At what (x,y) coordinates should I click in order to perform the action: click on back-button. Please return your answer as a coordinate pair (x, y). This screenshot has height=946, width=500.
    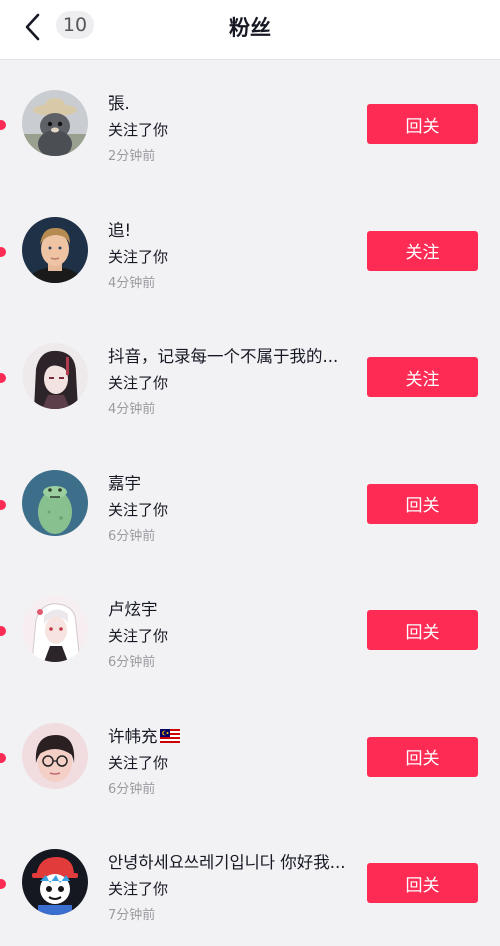
    Looking at the image, I should click on (33, 27).